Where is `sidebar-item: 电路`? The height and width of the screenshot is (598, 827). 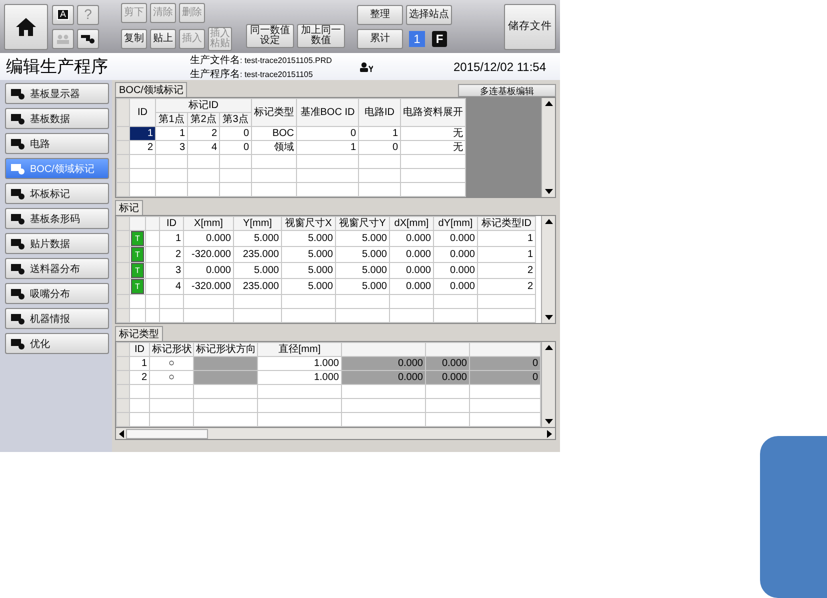 sidebar-item: 电路 is located at coordinates (57, 143).